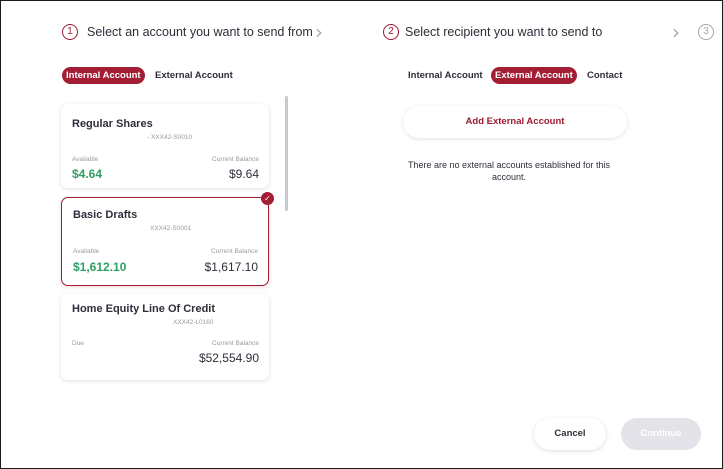 The width and height of the screenshot is (723, 469). I want to click on add-external-account-button: Add External Account, so click(515, 122).